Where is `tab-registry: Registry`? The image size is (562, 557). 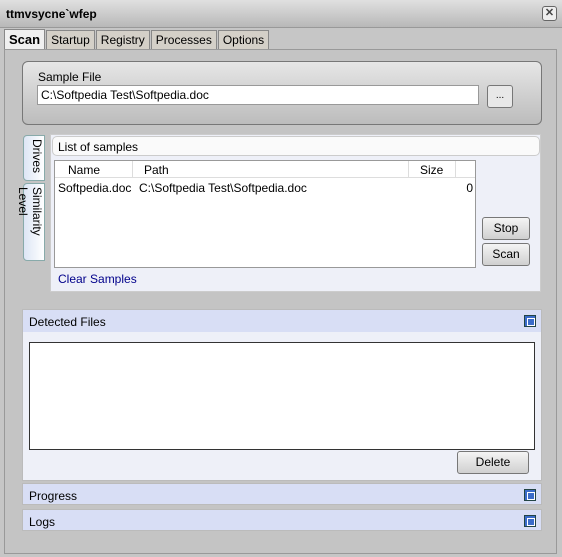
tab-registry: Registry is located at coordinates (122, 39).